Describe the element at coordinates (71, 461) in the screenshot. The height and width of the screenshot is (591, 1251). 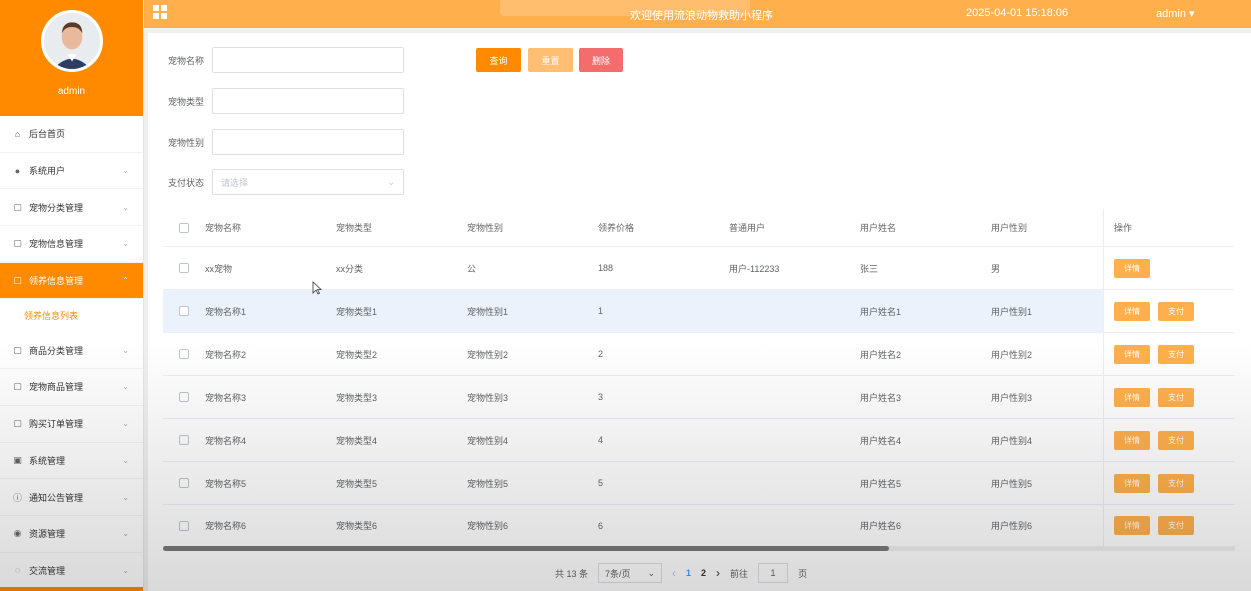
I see `sidebar-item-system-management: ▣ 系统管理 ⌄` at that location.